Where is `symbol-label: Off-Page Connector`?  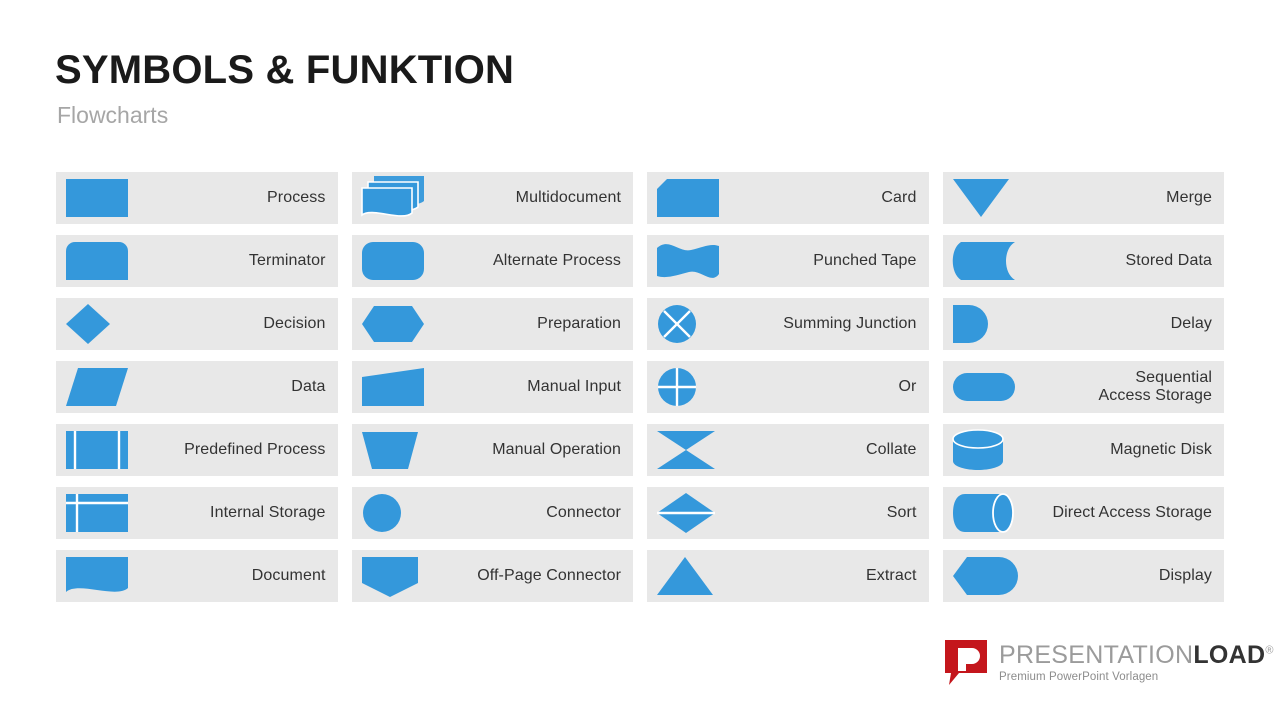 symbol-label: Off-Page Connector is located at coordinates (549, 576).